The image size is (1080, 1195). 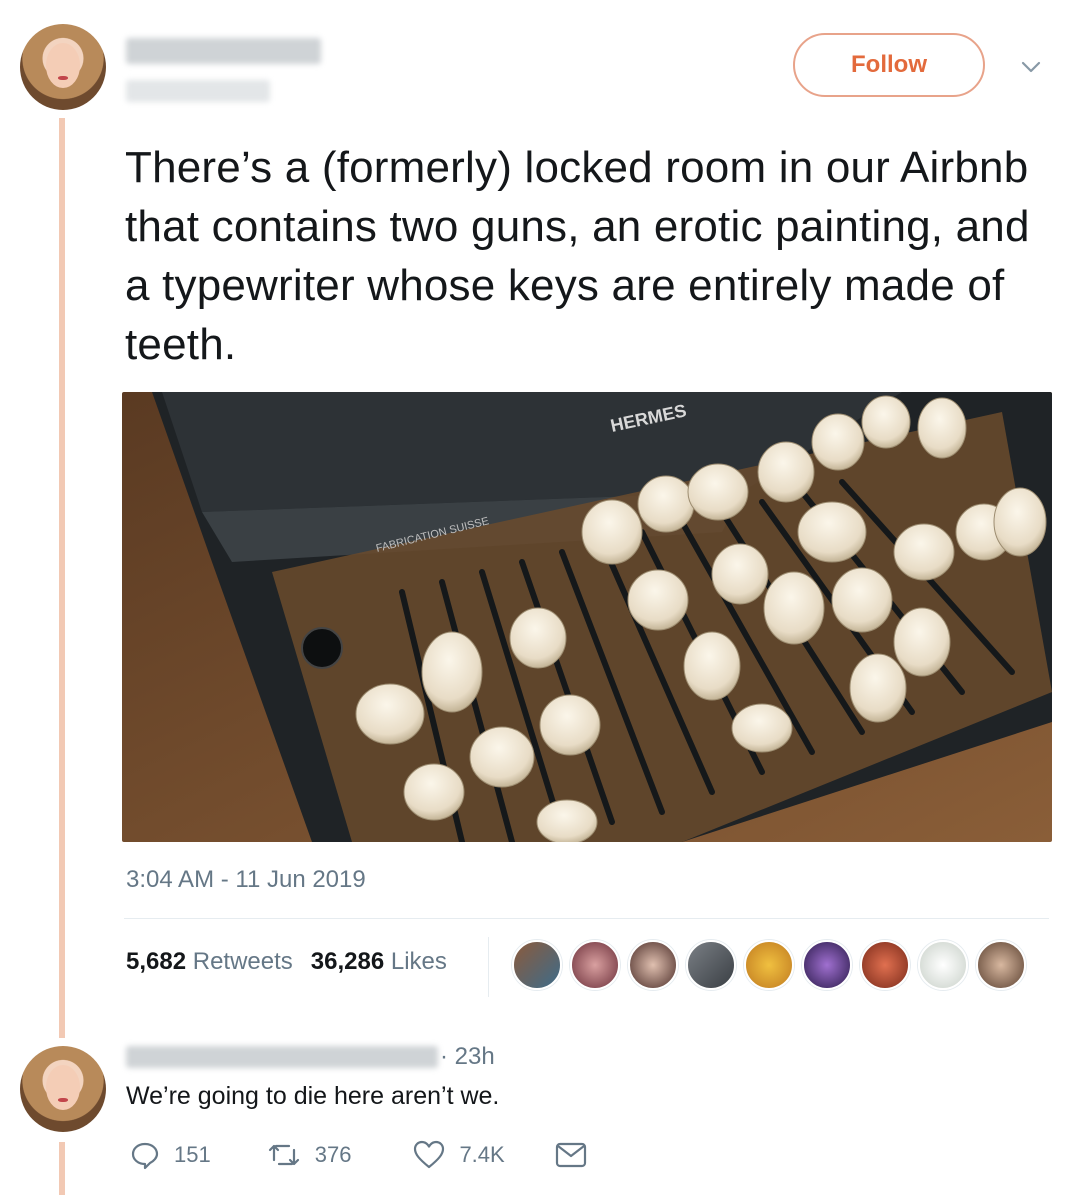 What do you see at coordinates (242, 961) in the screenshot?
I see `retweets-label: Retweets` at bounding box center [242, 961].